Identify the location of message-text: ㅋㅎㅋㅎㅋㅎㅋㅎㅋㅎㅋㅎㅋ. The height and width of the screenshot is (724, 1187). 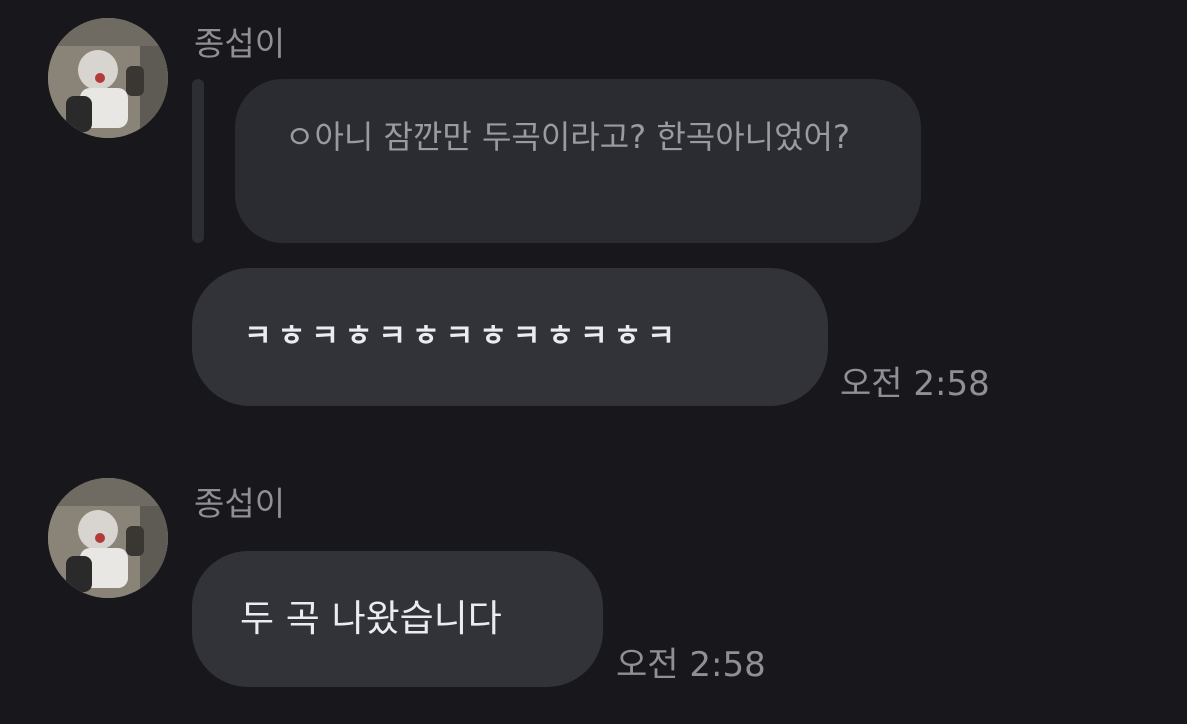
(462, 336).